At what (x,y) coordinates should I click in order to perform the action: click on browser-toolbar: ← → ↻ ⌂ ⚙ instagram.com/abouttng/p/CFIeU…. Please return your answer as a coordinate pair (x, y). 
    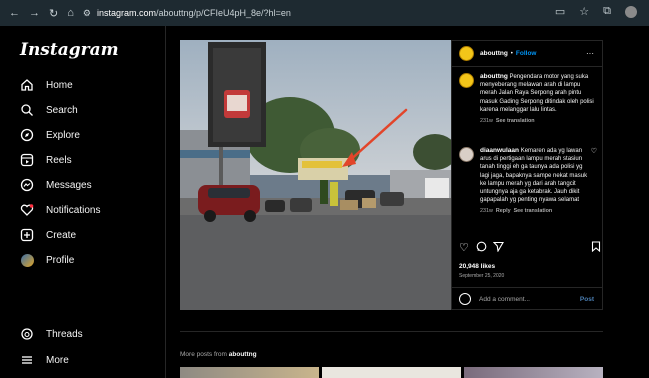
    Looking at the image, I should click on (324, 13).